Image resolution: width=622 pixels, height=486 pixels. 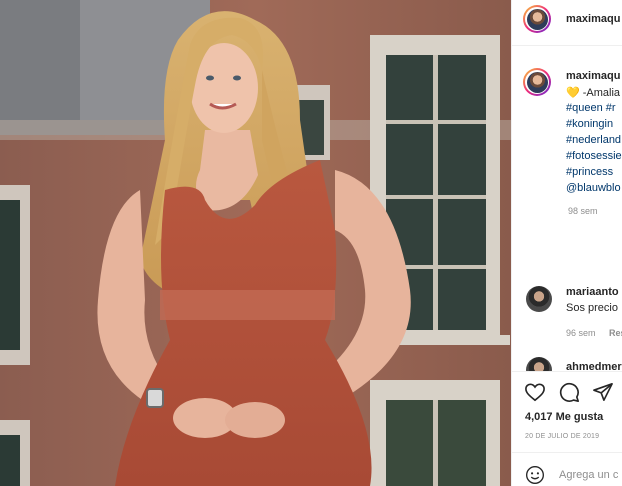 I want to click on caption-first-line: 💛 -Amalia, so click(x=593, y=92).